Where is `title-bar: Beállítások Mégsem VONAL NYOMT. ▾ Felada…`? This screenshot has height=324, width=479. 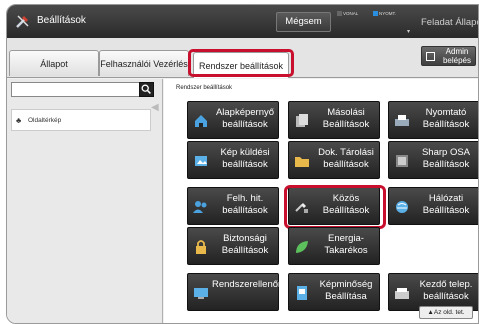 title-bar: Beállítások Mégsem VONAL NYOMT. ▾ Felada… is located at coordinates (242, 21).